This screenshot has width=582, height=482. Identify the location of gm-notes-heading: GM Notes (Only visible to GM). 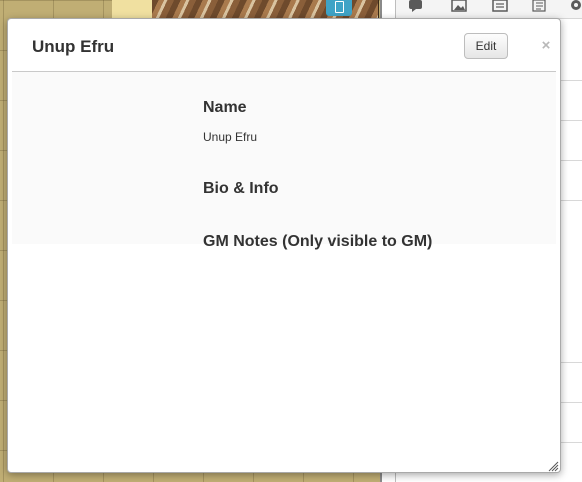
(318, 241).